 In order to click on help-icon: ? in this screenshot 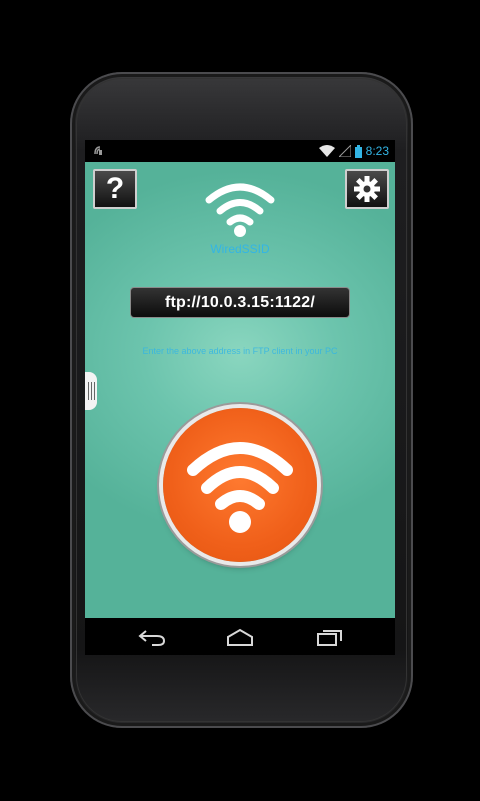, I will do `click(115, 188)`.